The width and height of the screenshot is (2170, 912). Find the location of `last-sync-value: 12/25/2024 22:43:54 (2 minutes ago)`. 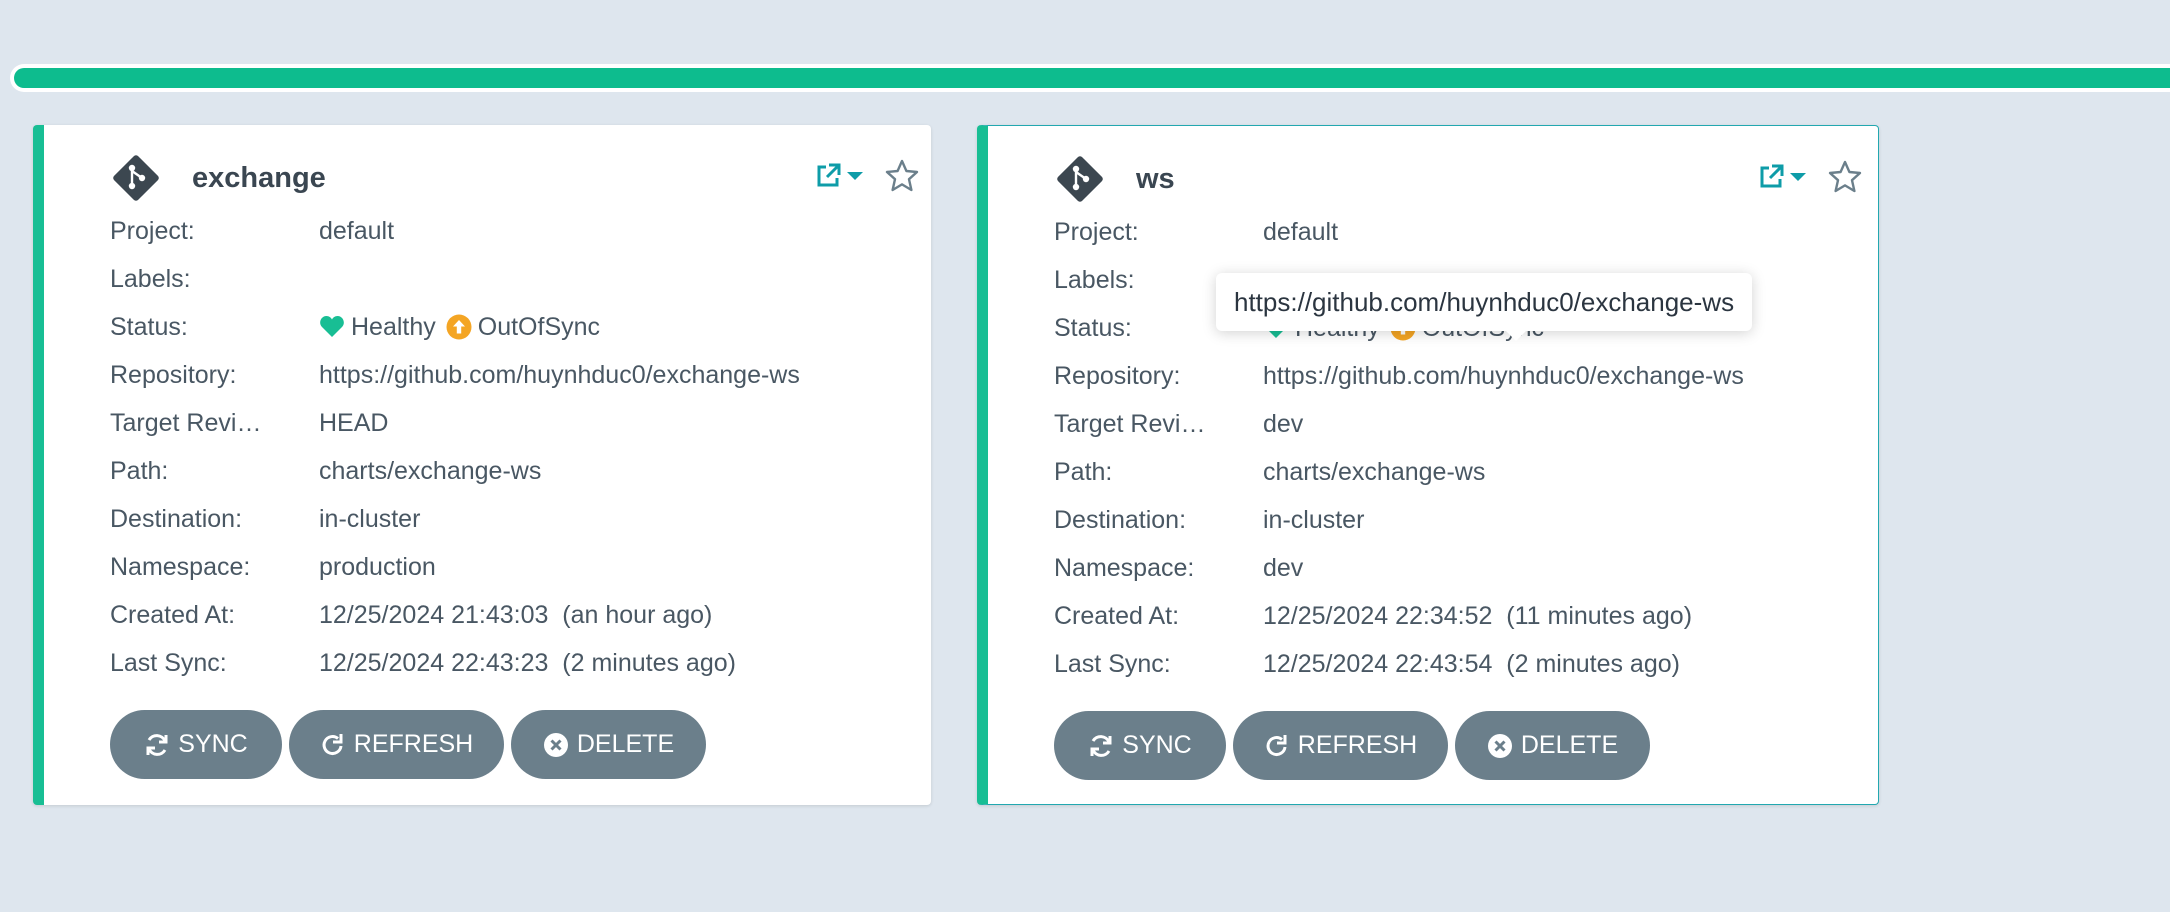

last-sync-value: 12/25/2024 22:43:54 (2 minutes ago) is located at coordinates (1471, 663).